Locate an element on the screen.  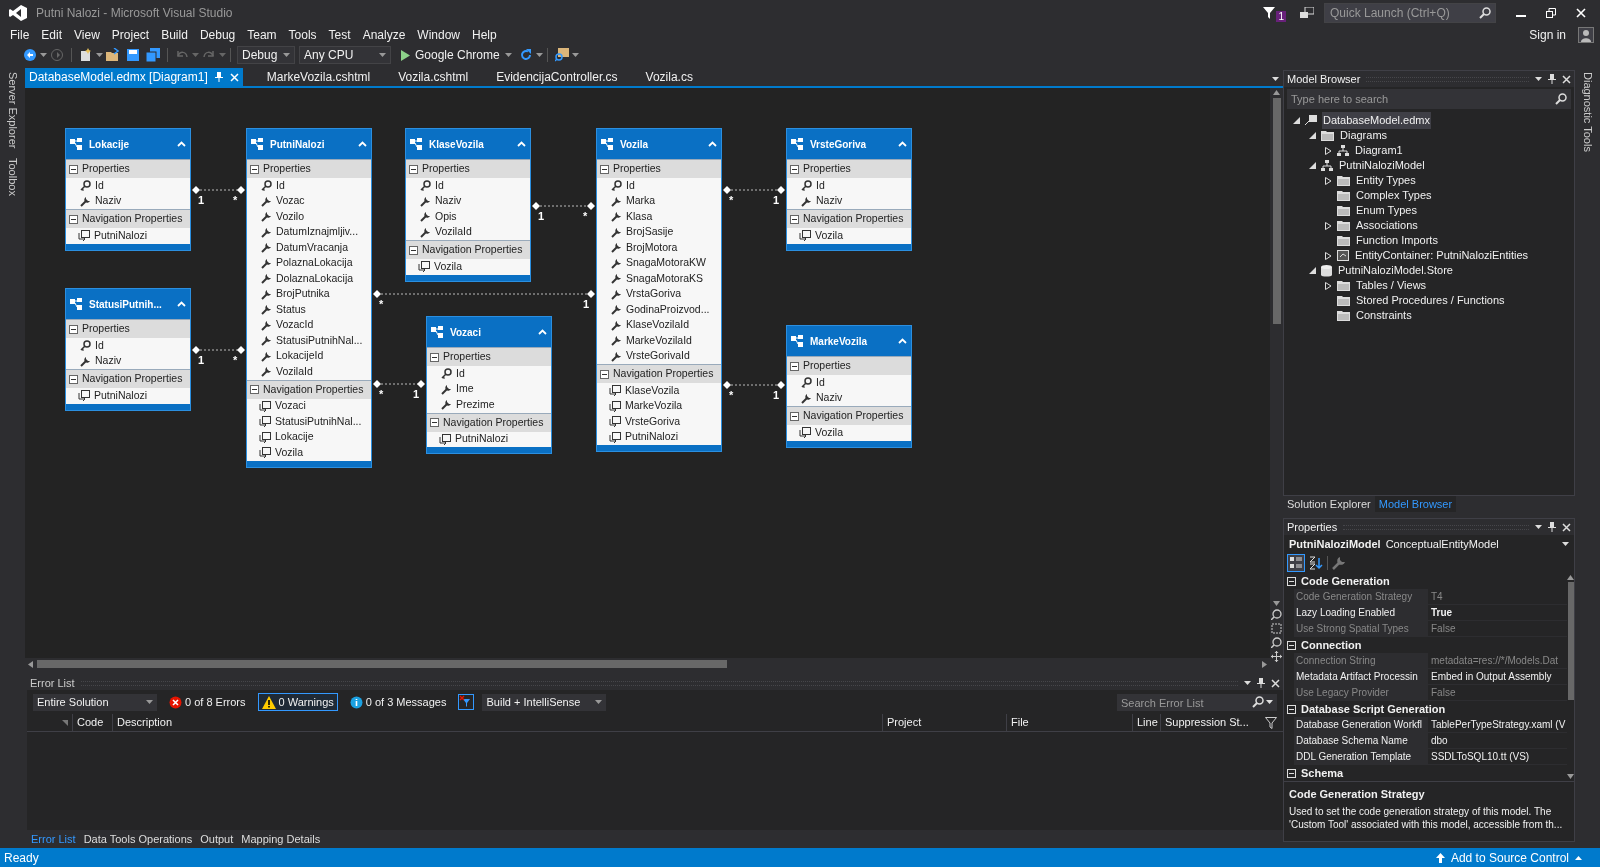
entity-box: StatusiPutnih... Properties Id Naziv Navigation Properties PutniNalozi is located at coordinates (128, 349).